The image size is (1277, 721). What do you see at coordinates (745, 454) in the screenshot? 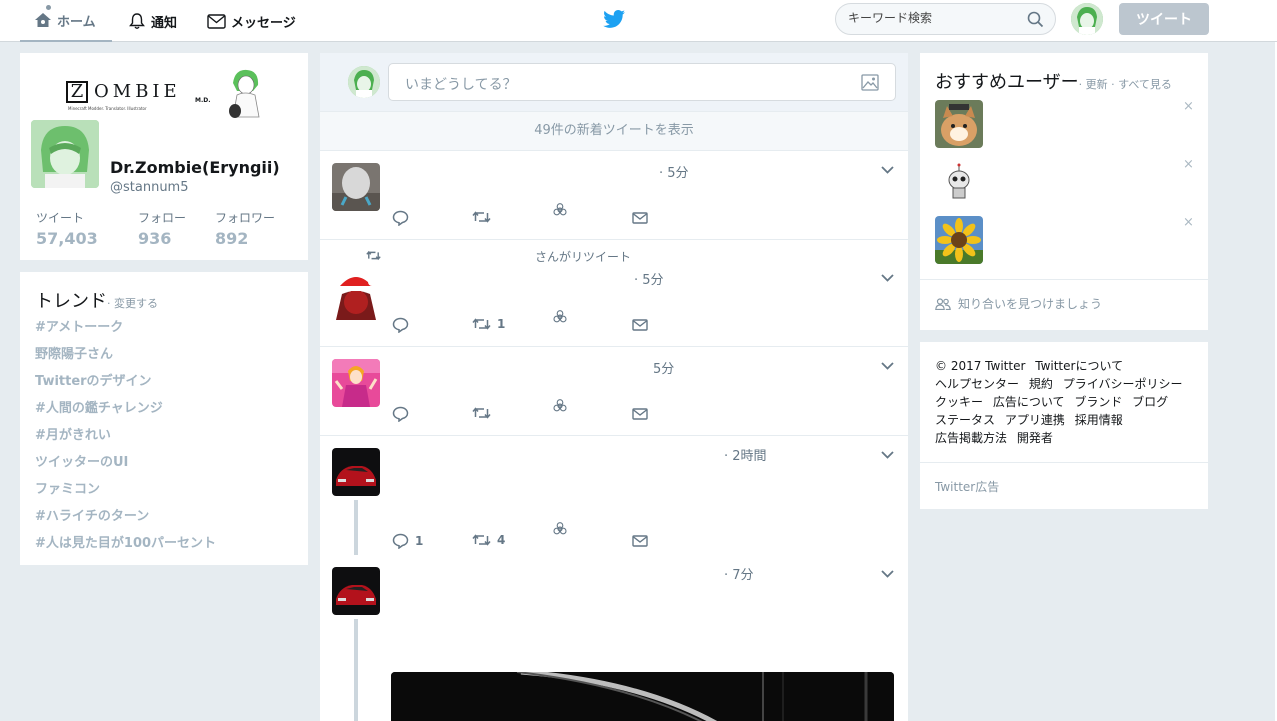
I see `tweet-timestamp: · 2時間` at bounding box center [745, 454].